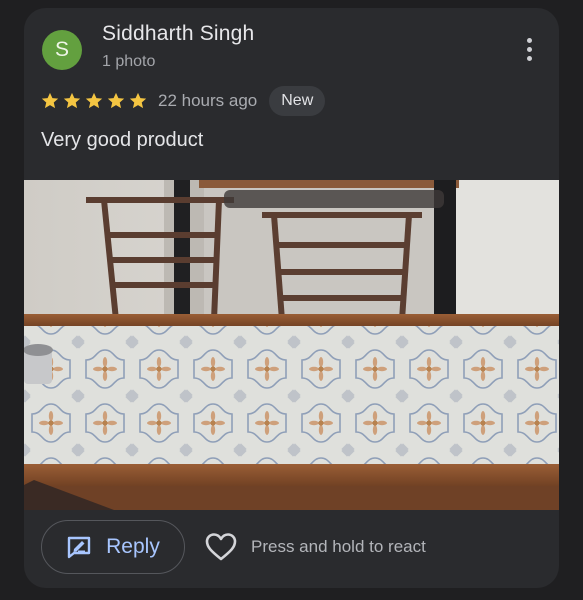  Describe the element at coordinates (338, 546) in the screenshot. I see `react-label: Press and hold to react` at that location.